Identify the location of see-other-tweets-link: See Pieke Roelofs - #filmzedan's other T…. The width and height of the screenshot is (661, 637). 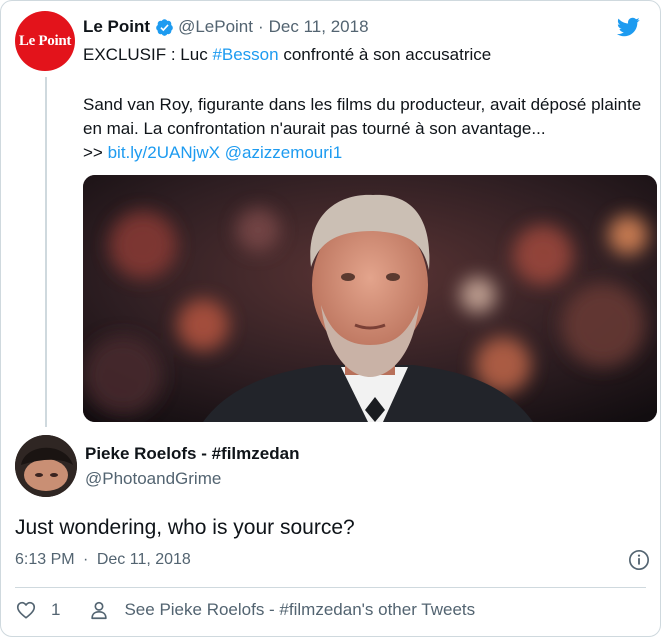
(281, 610).